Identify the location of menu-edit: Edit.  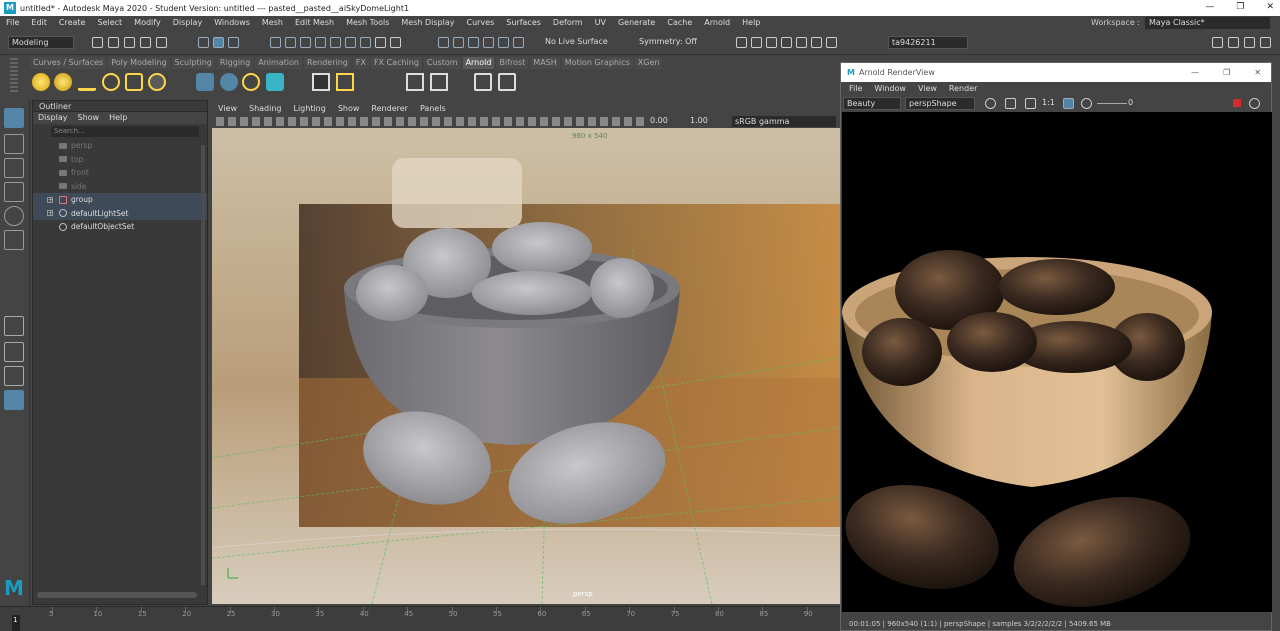
(39, 22).